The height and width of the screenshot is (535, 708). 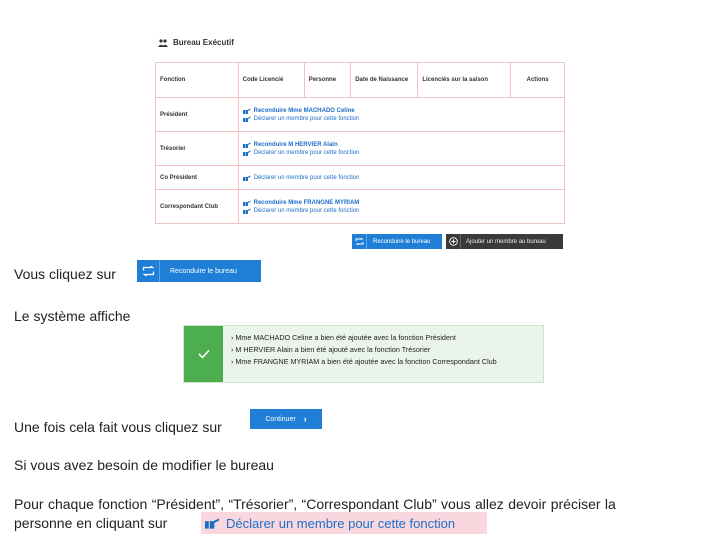 What do you see at coordinates (401, 111) in the screenshot?
I see `reconduire-link: Reconduire Mme MACHADO Celine` at bounding box center [401, 111].